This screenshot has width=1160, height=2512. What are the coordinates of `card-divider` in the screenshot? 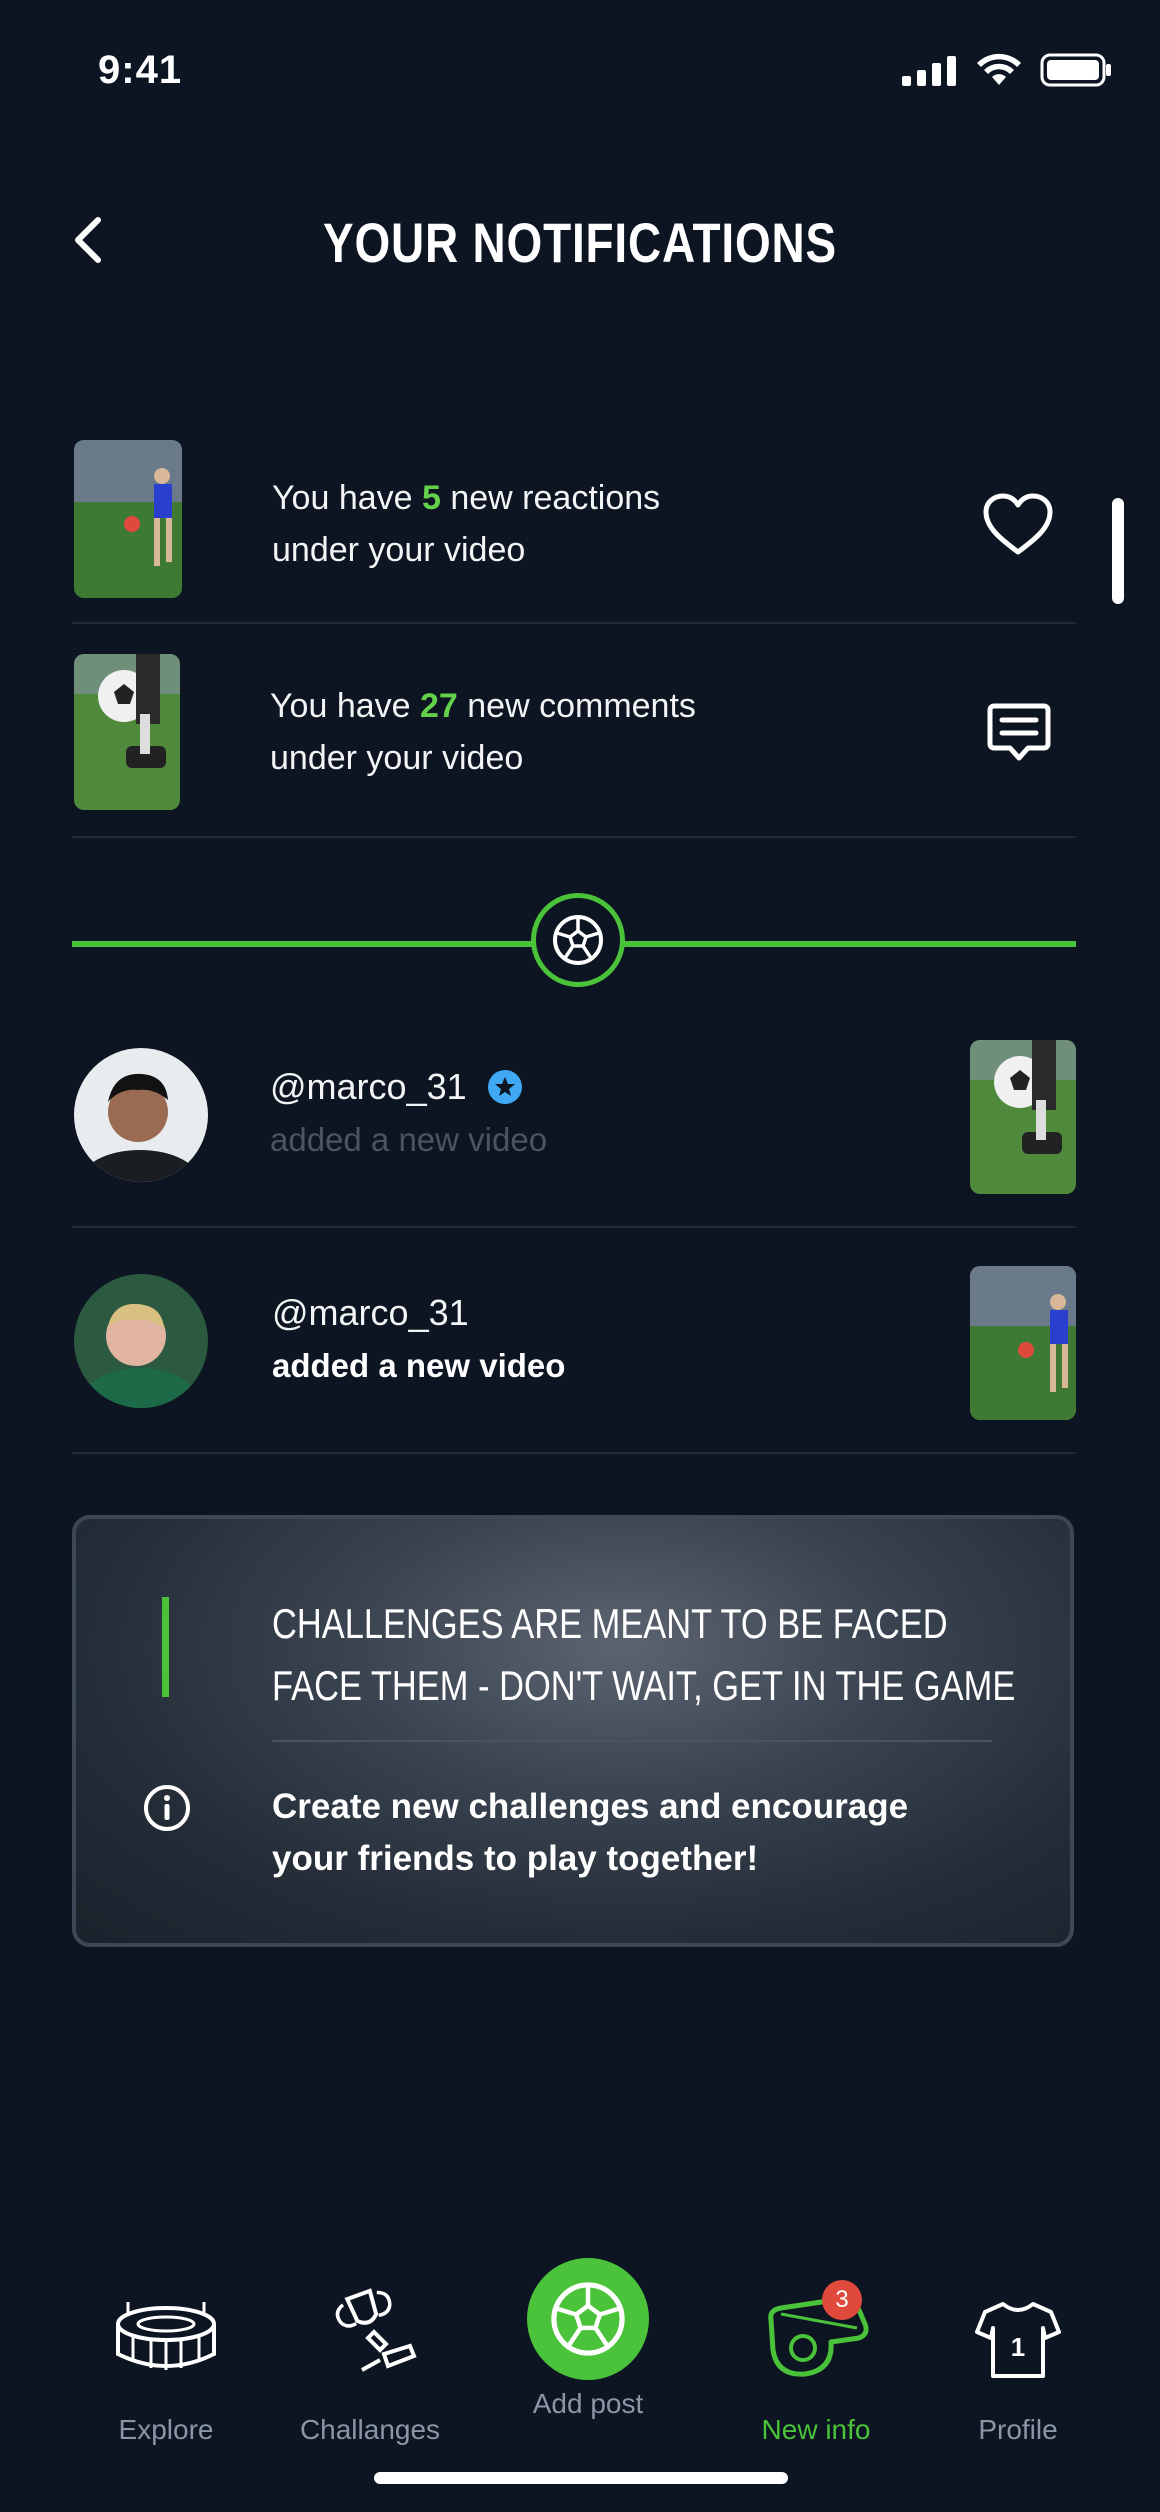 It's located at (632, 1741).